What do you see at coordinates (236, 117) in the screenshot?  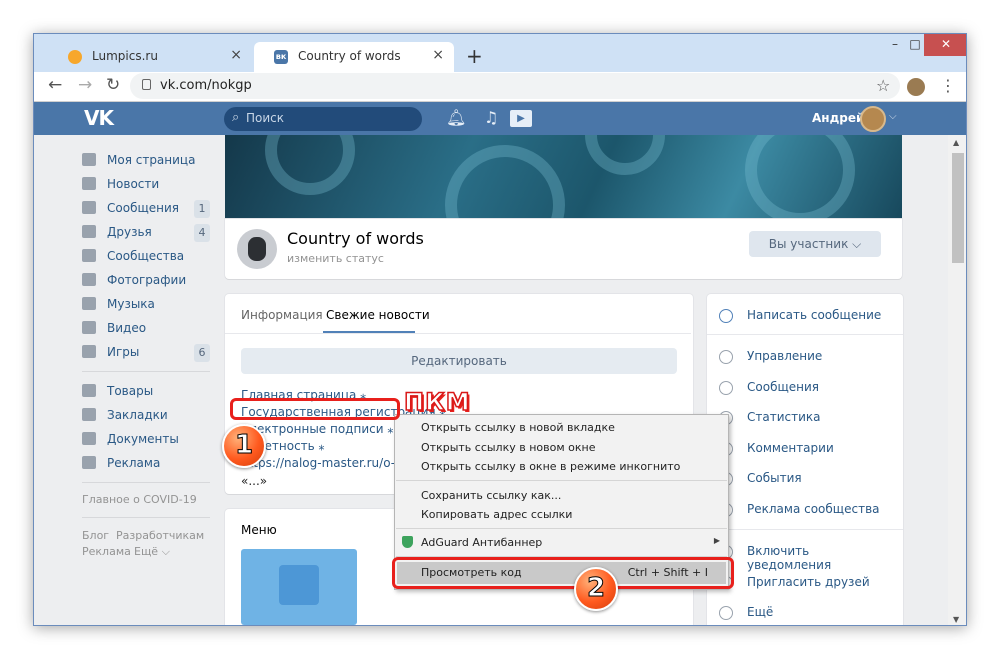 I see `search-icon: ⌕` at bounding box center [236, 117].